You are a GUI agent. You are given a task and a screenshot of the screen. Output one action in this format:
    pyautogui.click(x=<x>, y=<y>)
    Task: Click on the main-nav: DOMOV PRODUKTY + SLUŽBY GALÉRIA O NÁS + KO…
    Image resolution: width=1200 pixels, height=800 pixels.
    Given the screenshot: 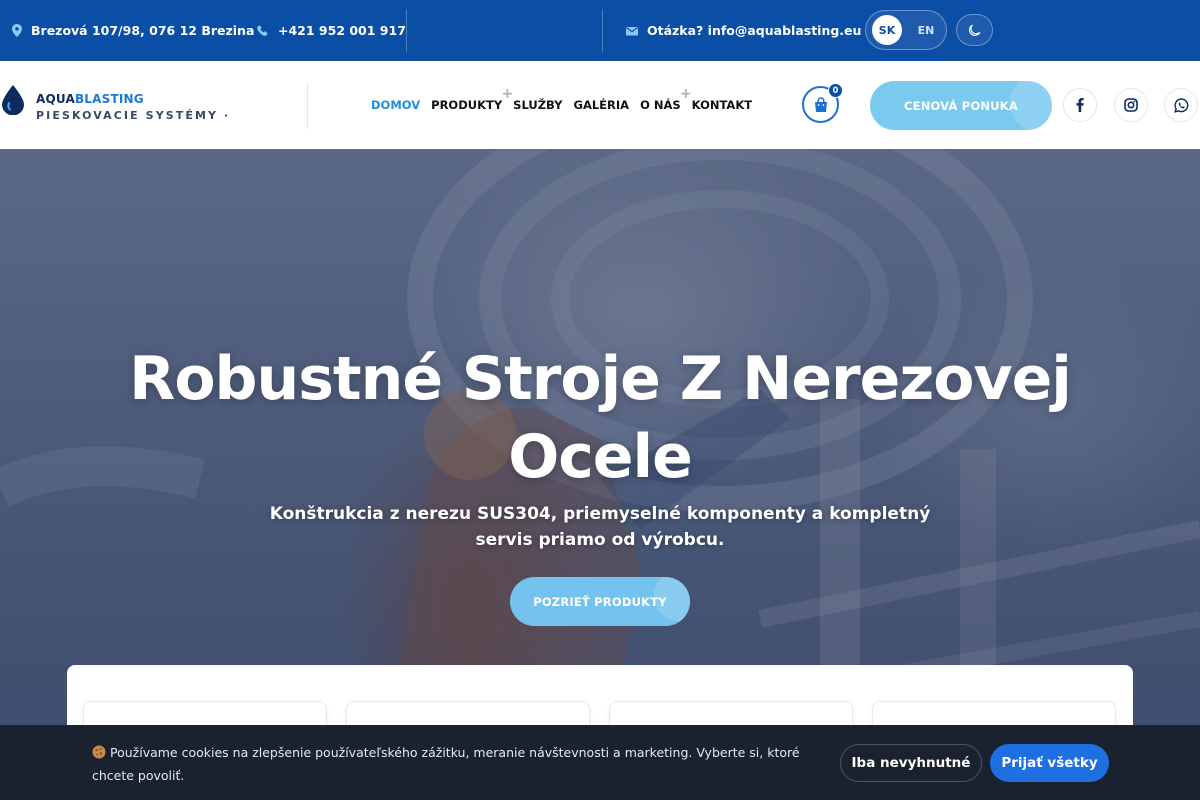 What is the action you would take?
    pyautogui.click(x=561, y=105)
    